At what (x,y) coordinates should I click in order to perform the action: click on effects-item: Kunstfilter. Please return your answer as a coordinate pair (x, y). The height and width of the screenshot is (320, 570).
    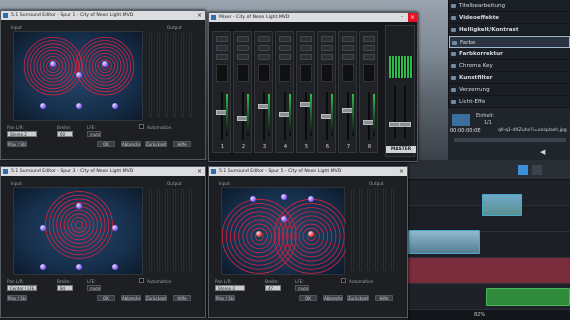
    Looking at the image, I should click on (509, 78).